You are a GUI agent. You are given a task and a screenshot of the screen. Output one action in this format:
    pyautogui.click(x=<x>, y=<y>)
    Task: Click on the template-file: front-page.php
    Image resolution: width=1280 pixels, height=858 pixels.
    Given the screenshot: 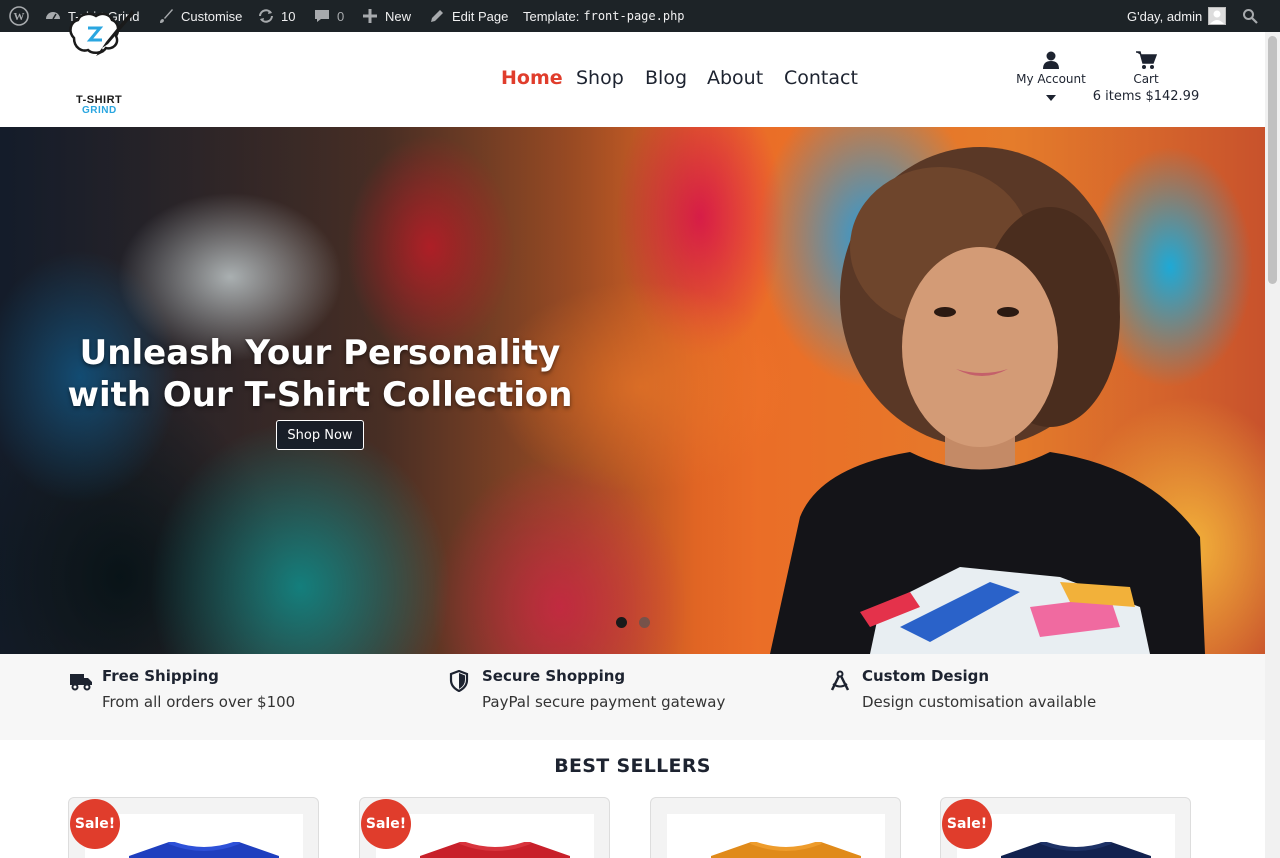 What is the action you would take?
    pyautogui.click(x=634, y=16)
    